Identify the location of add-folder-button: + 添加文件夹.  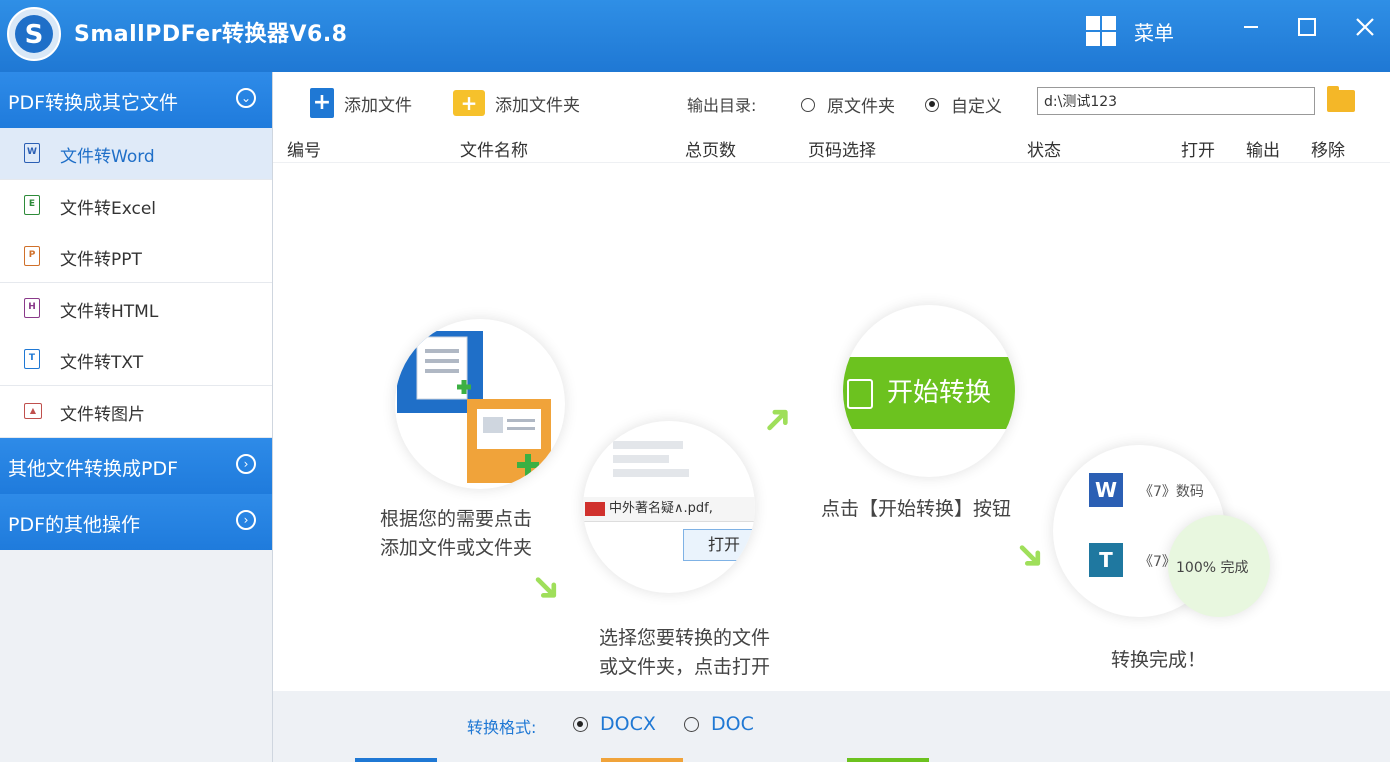
(516, 103).